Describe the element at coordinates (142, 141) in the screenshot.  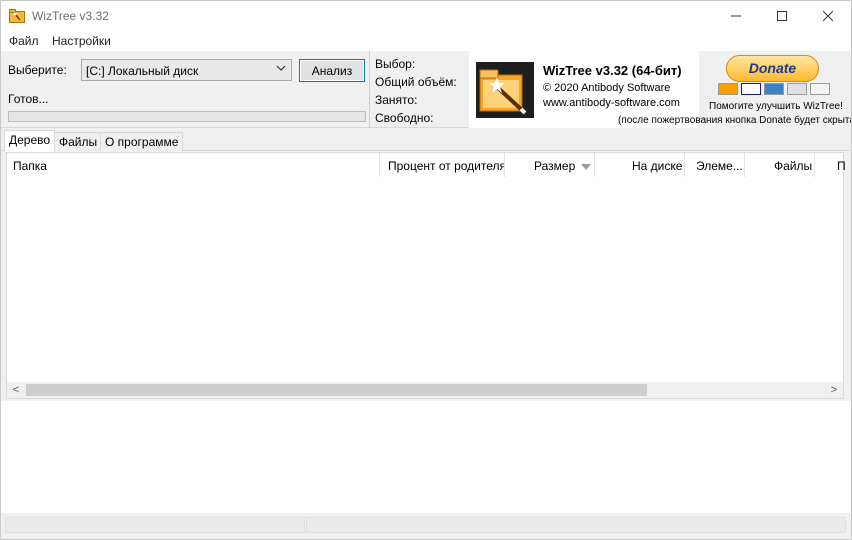
I see `tab-about: О программе` at that location.